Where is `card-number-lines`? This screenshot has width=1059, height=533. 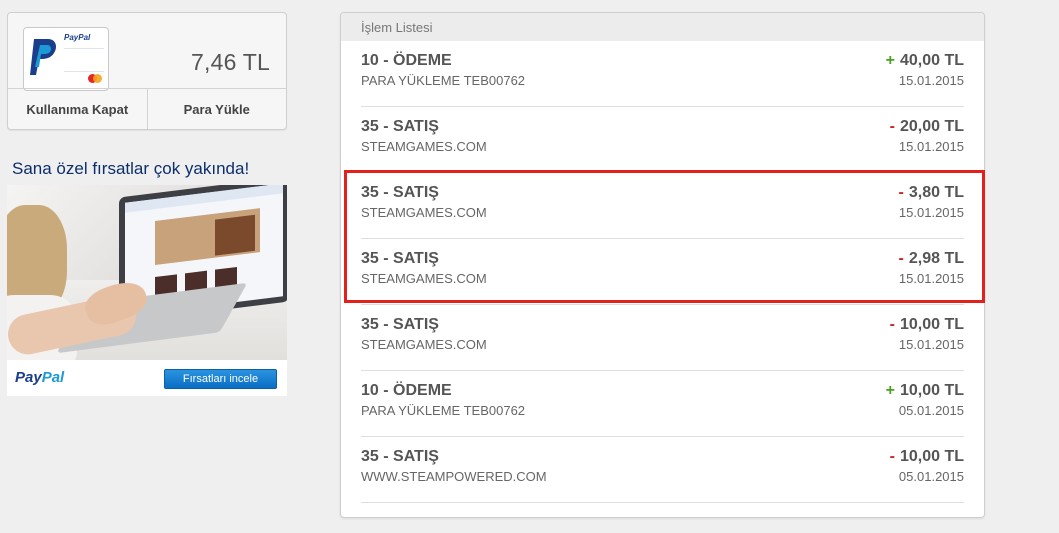 card-number-lines is located at coordinates (84, 60).